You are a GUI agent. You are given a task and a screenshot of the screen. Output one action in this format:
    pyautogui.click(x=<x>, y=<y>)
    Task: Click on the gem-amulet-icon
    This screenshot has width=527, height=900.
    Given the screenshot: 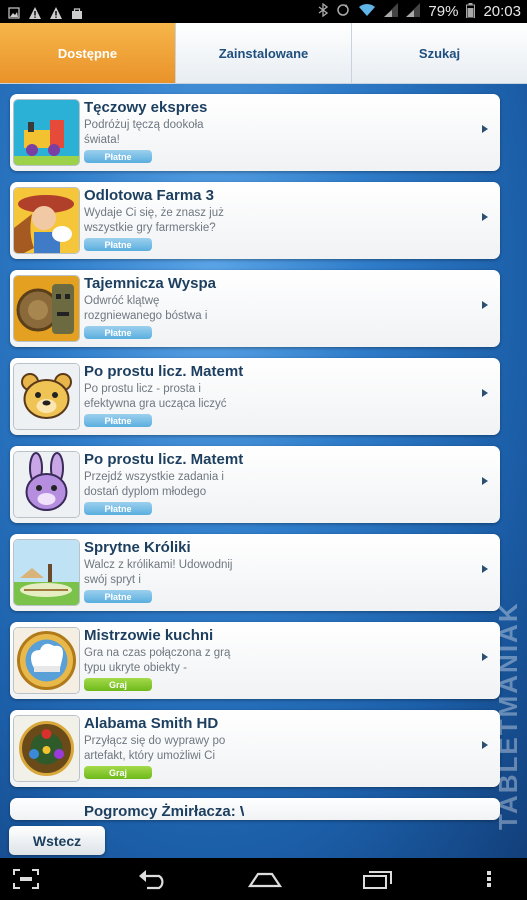 What is the action you would take?
    pyautogui.click(x=46, y=748)
    